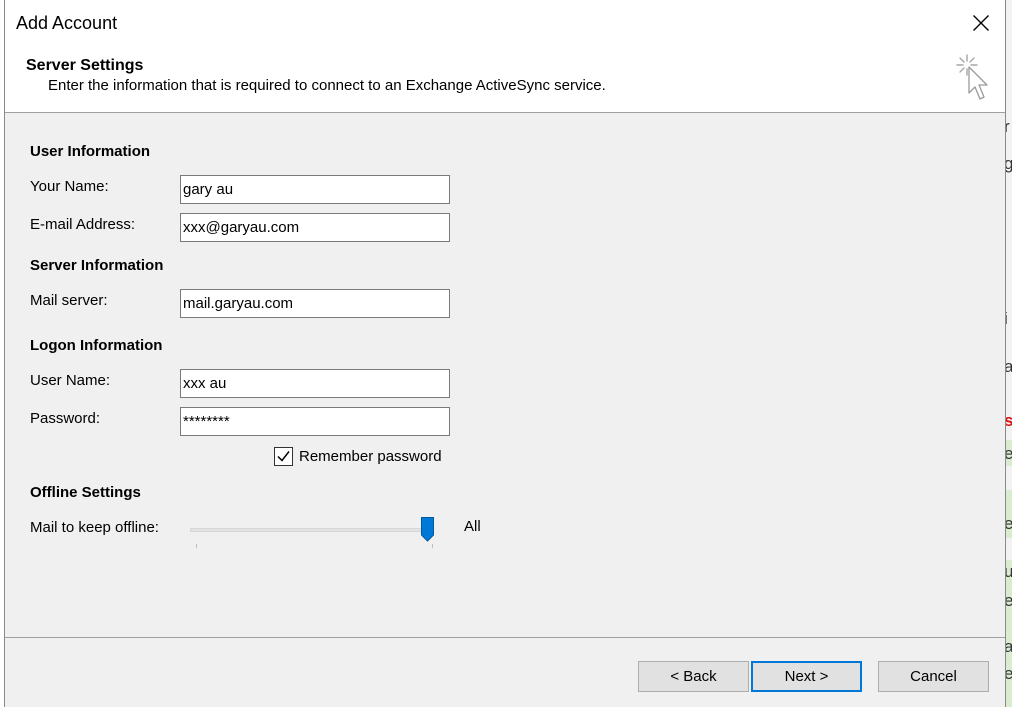  I want to click on cursor-sparkle-icon, so click(973, 79).